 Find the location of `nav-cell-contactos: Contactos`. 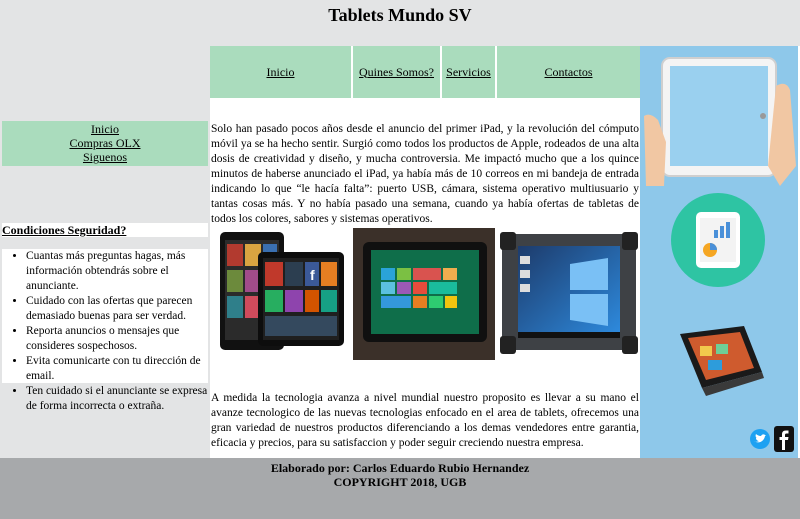

nav-cell-contactos: Contactos is located at coordinates (568, 72).